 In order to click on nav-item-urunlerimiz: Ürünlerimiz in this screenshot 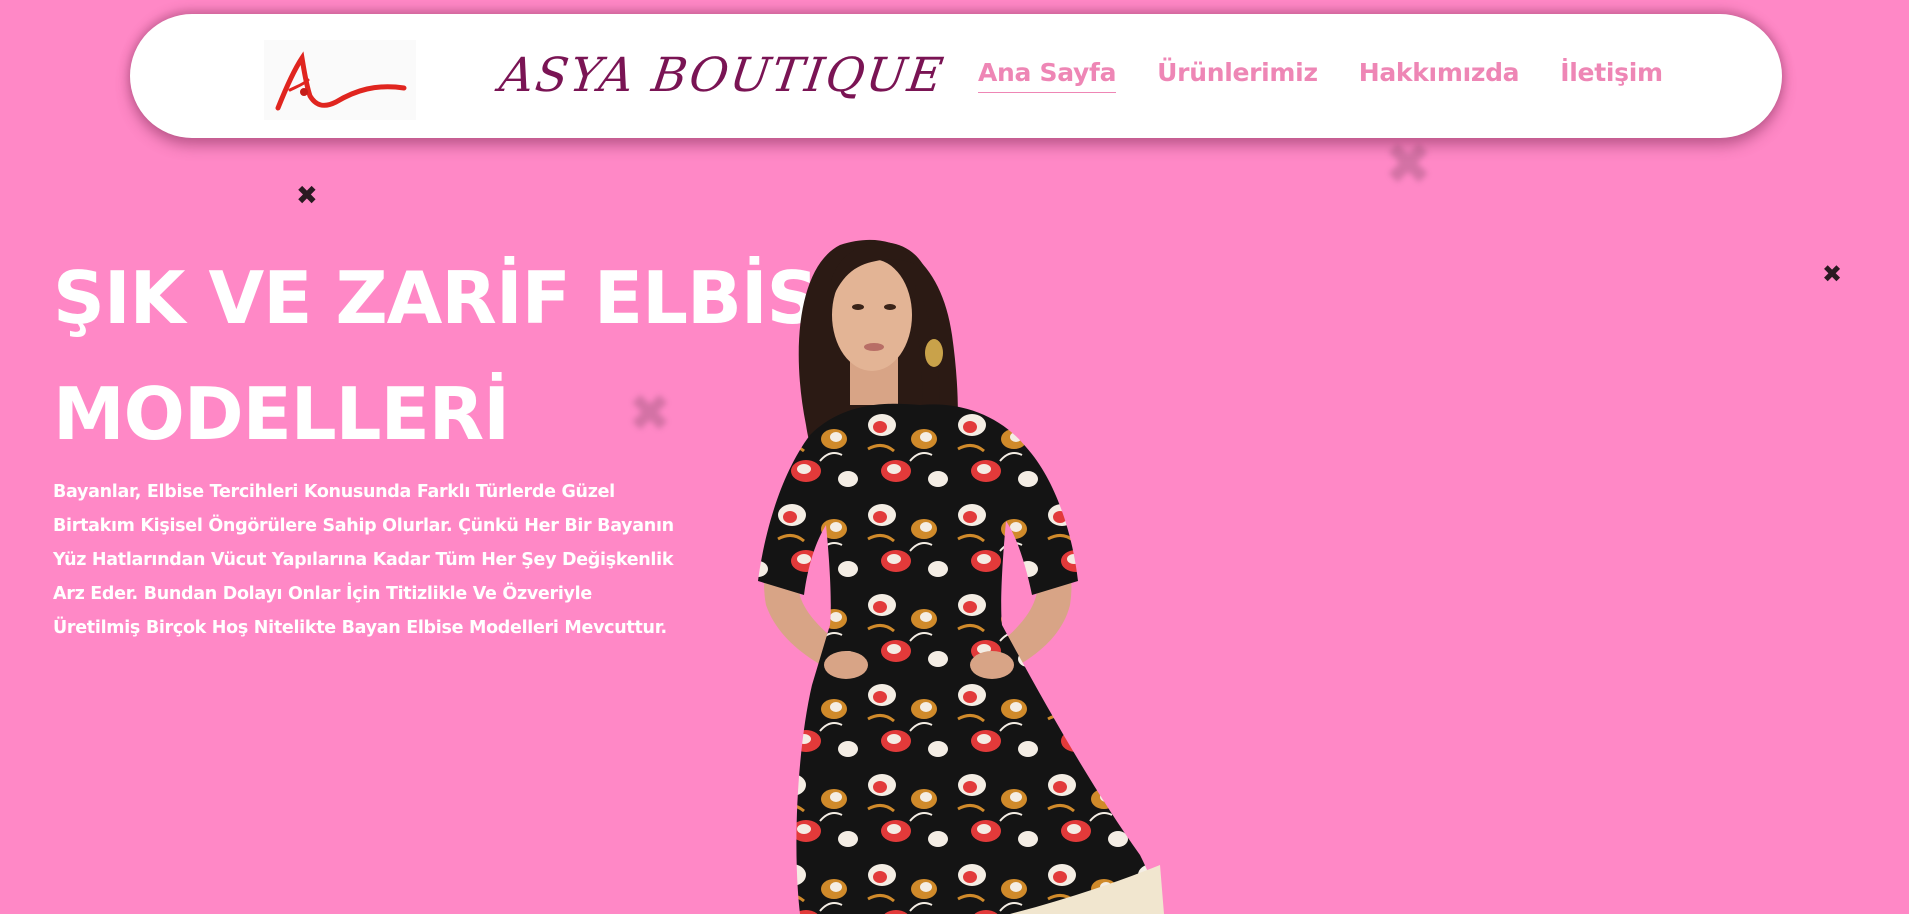, I will do `click(1237, 75)`.